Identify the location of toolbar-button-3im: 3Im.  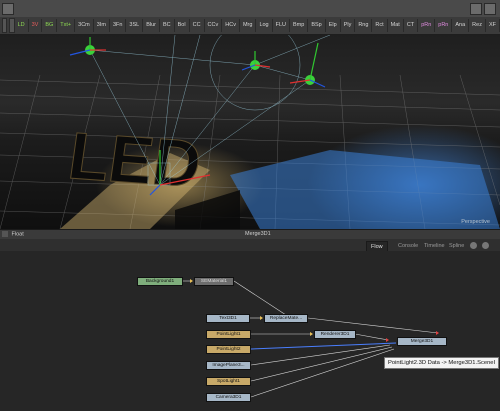
(102, 25).